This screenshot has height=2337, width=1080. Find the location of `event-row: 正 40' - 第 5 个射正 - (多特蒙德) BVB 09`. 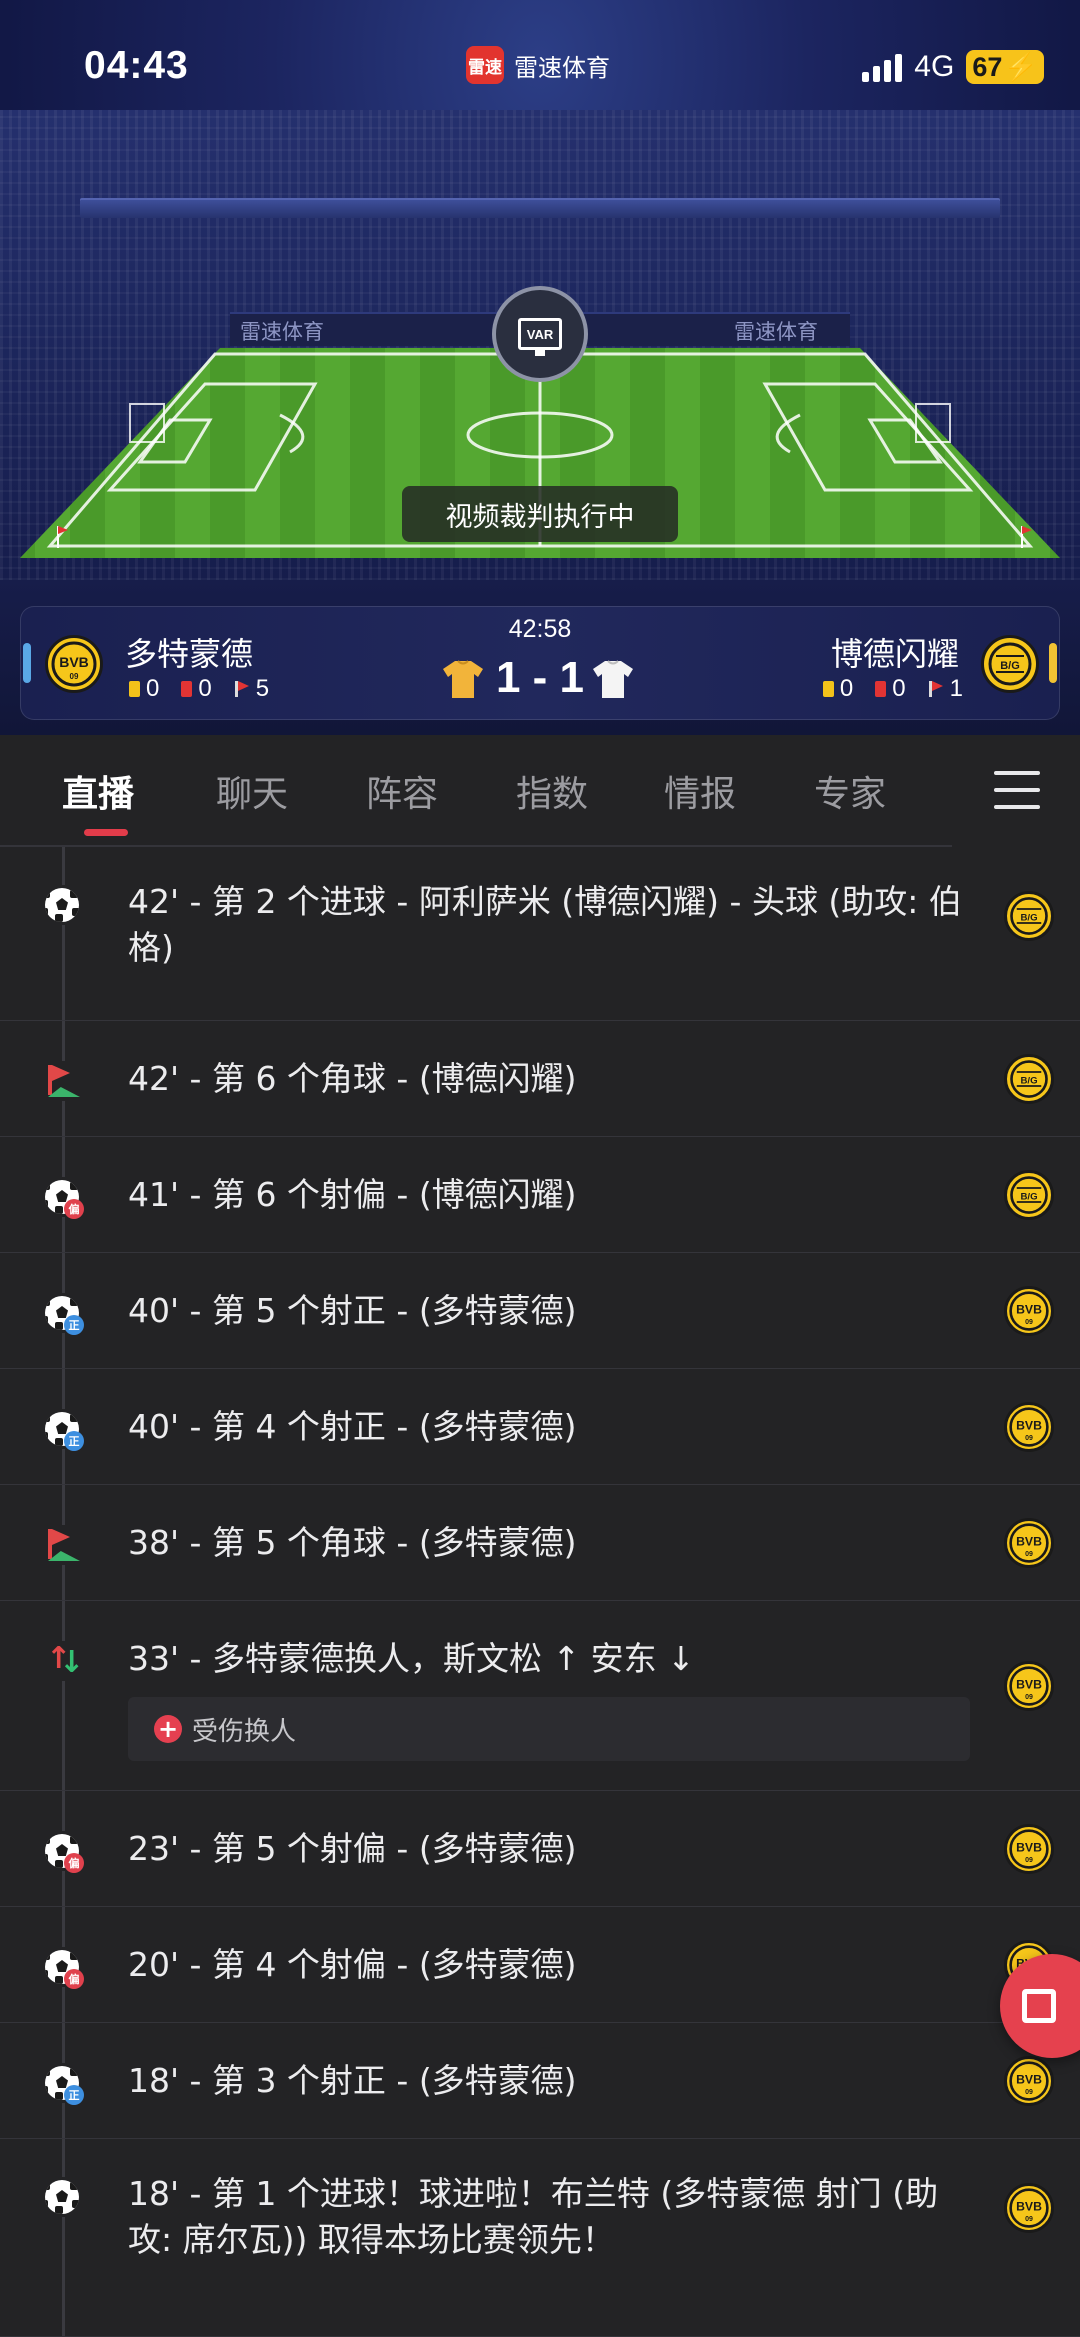

event-row: 正 40' - 第 5 个射正 - (多特蒙德) BVB 09 is located at coordinates (540, 1311).